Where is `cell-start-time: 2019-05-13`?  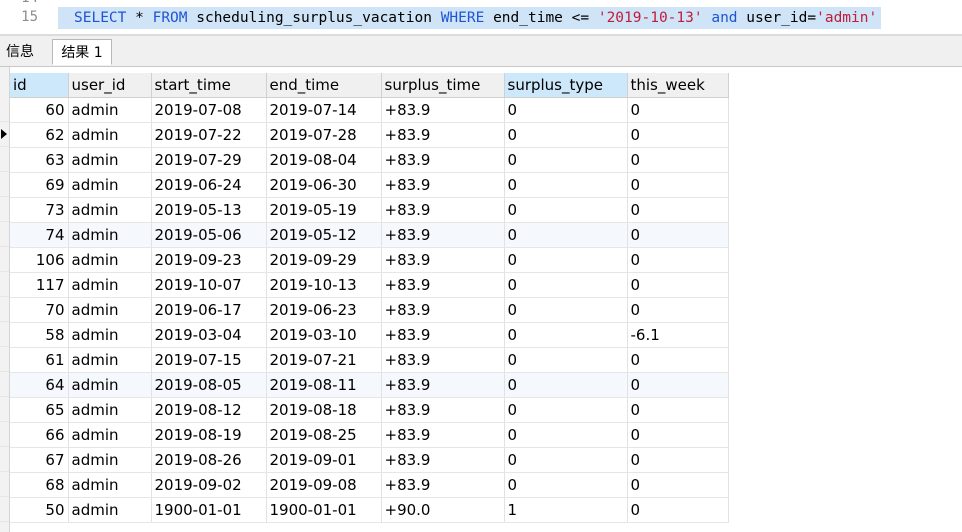 cell-start-time: 2019-05-13 is located at coordinates (209, 210).